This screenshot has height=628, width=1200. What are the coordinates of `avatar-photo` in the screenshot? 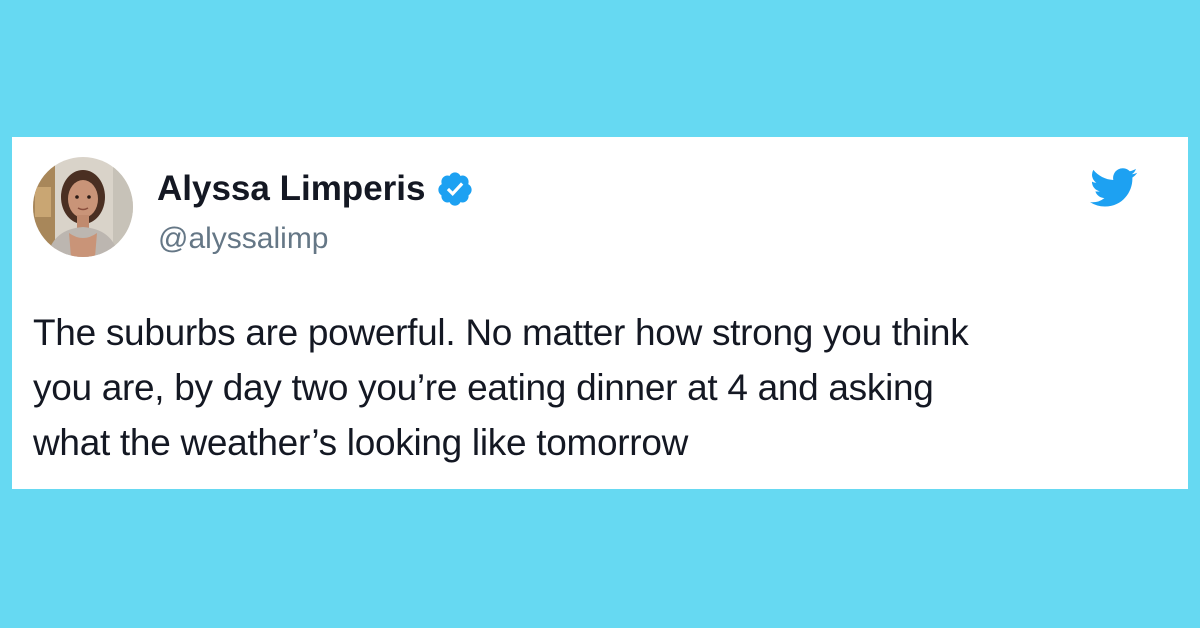 It's located at (83, 207).